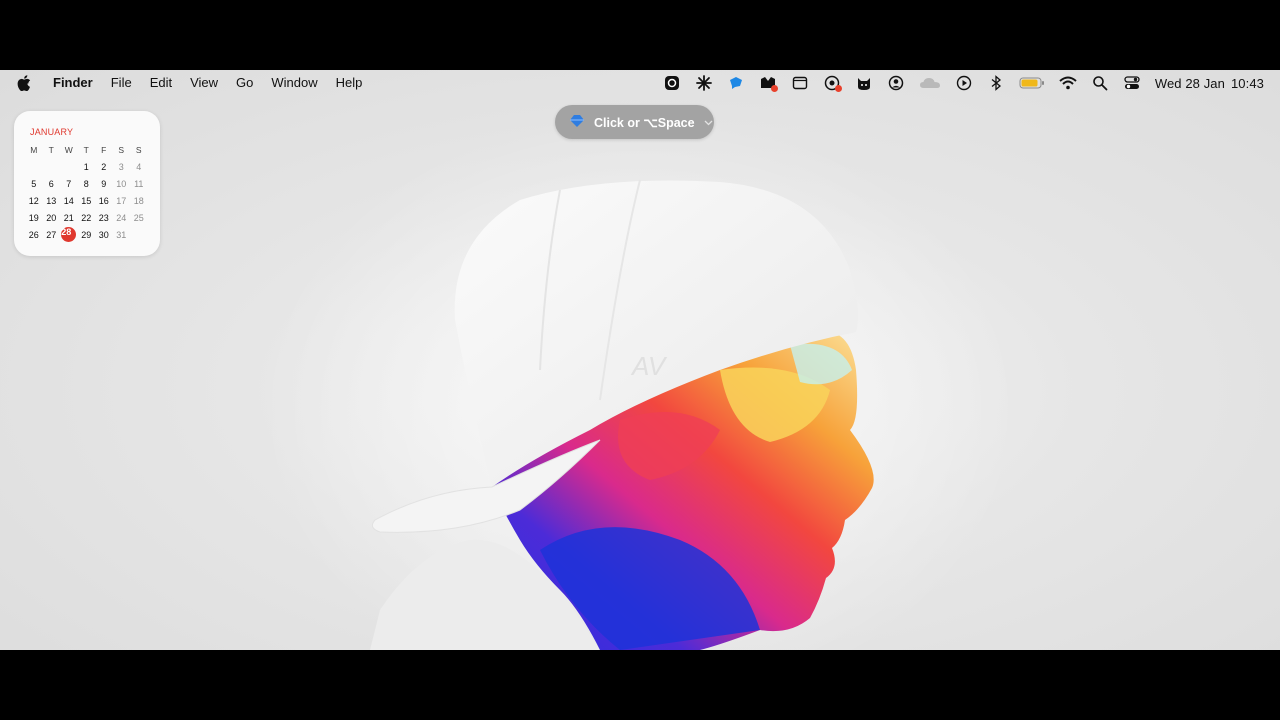 This screenshot has height=720, width=1280. What do you see at coordinates (121, 217) in the screenshot?
I see `calendar-day-cell: 24` at bounding box center [121, 217].